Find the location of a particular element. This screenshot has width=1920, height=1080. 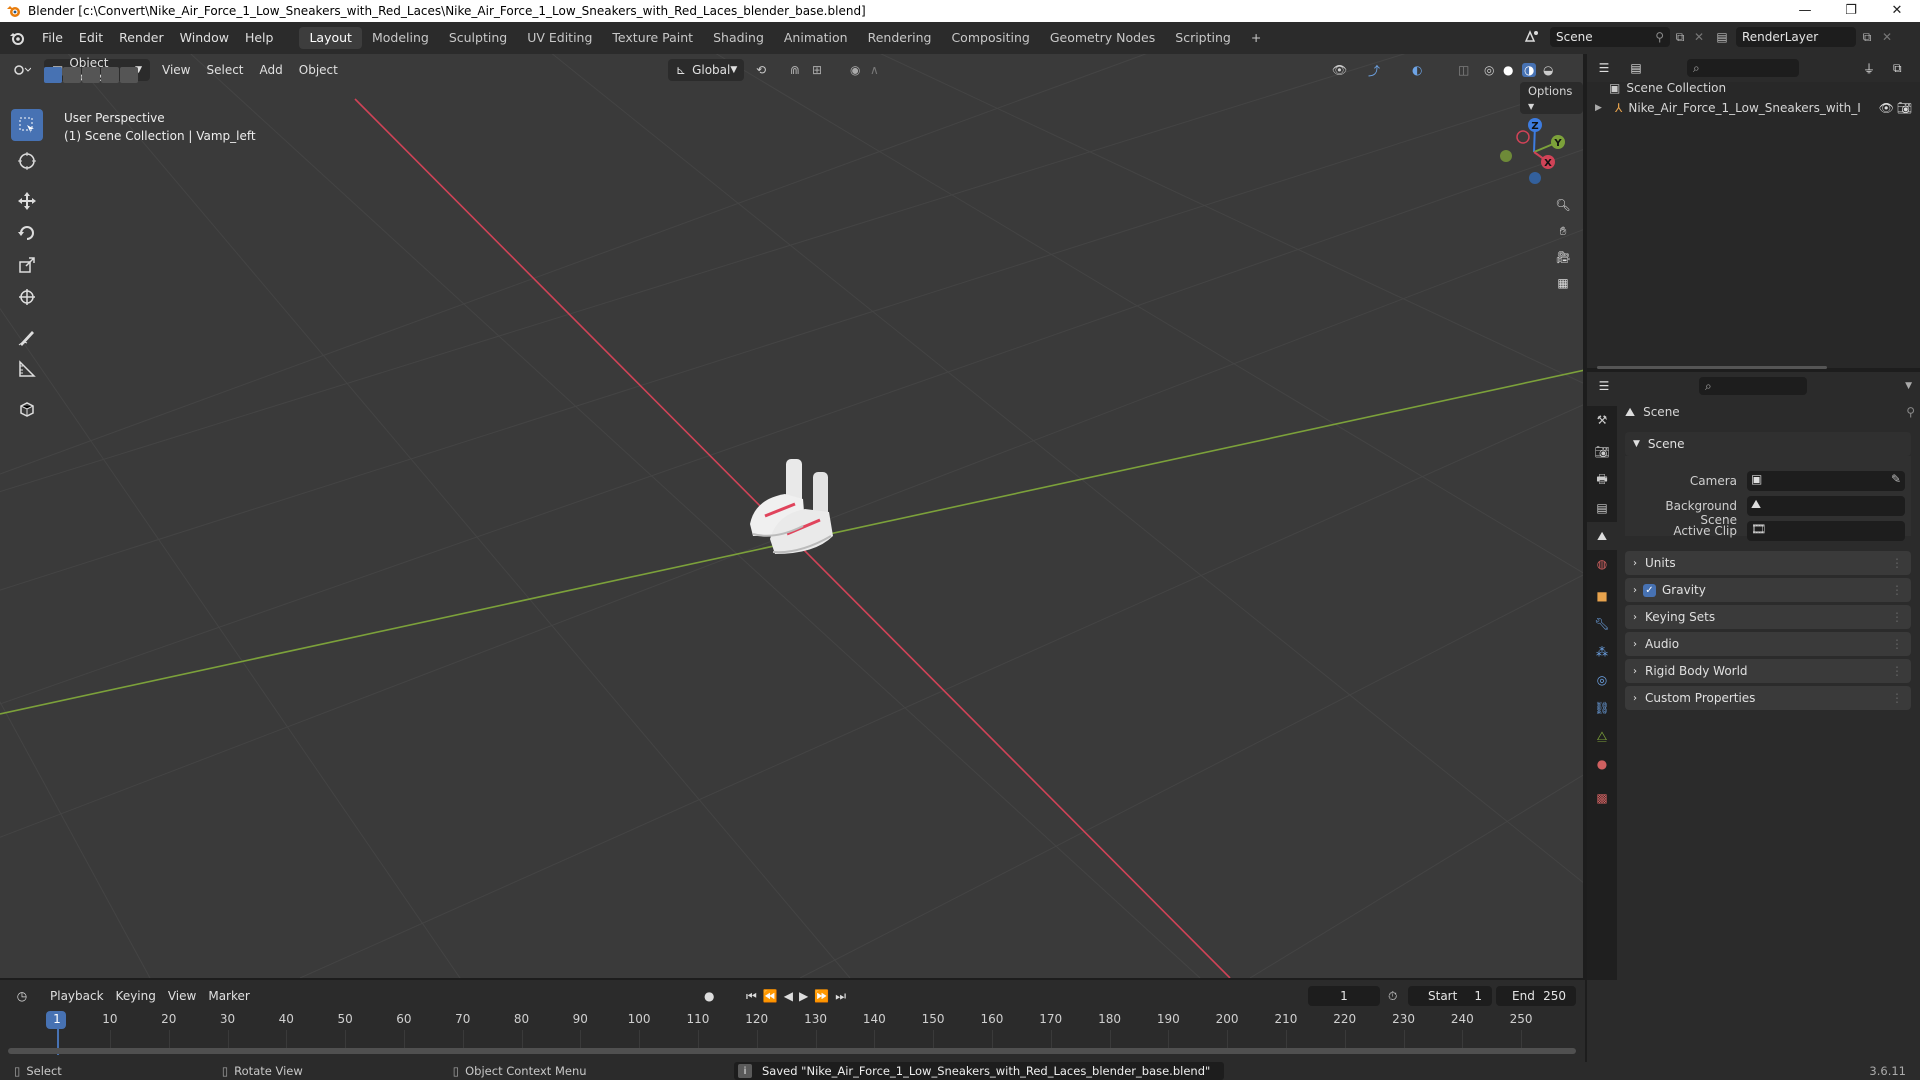

object-tab-icon: ■ is located at coordinates (1602, 596).